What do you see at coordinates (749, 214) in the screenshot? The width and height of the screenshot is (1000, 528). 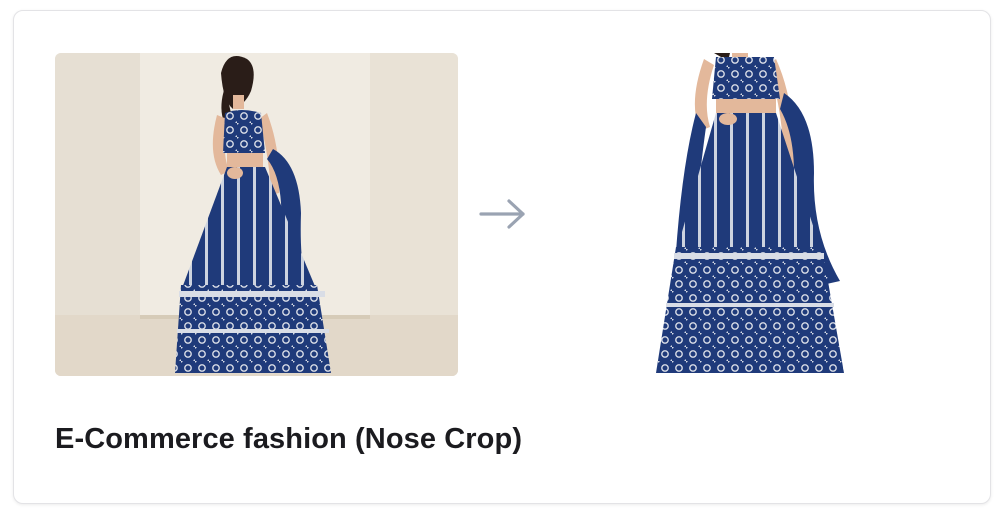 I see `cropped-photo` at bounding box center [749, 214].